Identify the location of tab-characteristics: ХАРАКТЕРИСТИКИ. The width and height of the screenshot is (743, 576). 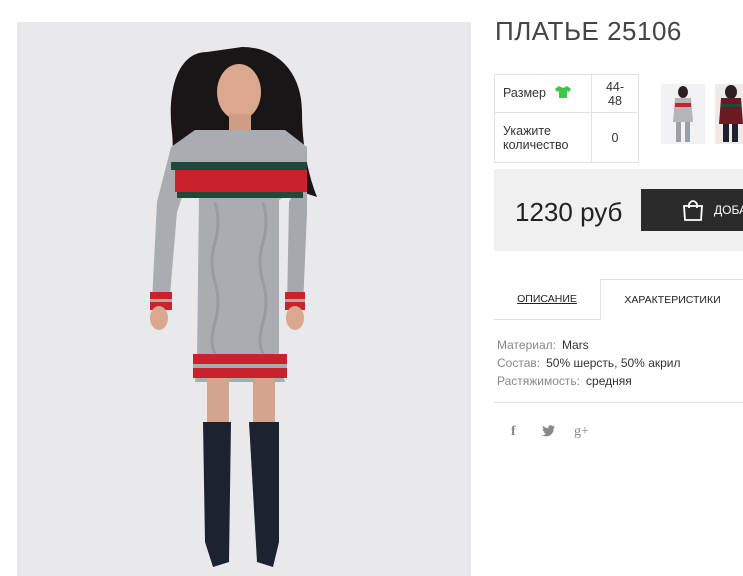
(671, 299).